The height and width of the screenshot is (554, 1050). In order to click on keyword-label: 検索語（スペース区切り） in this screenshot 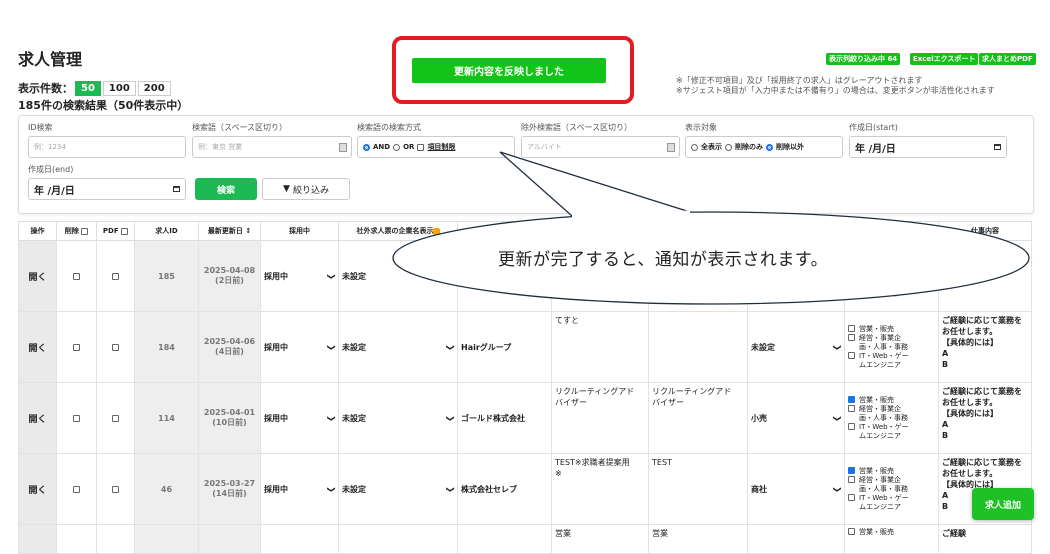, I will do `click(240, 127)`.